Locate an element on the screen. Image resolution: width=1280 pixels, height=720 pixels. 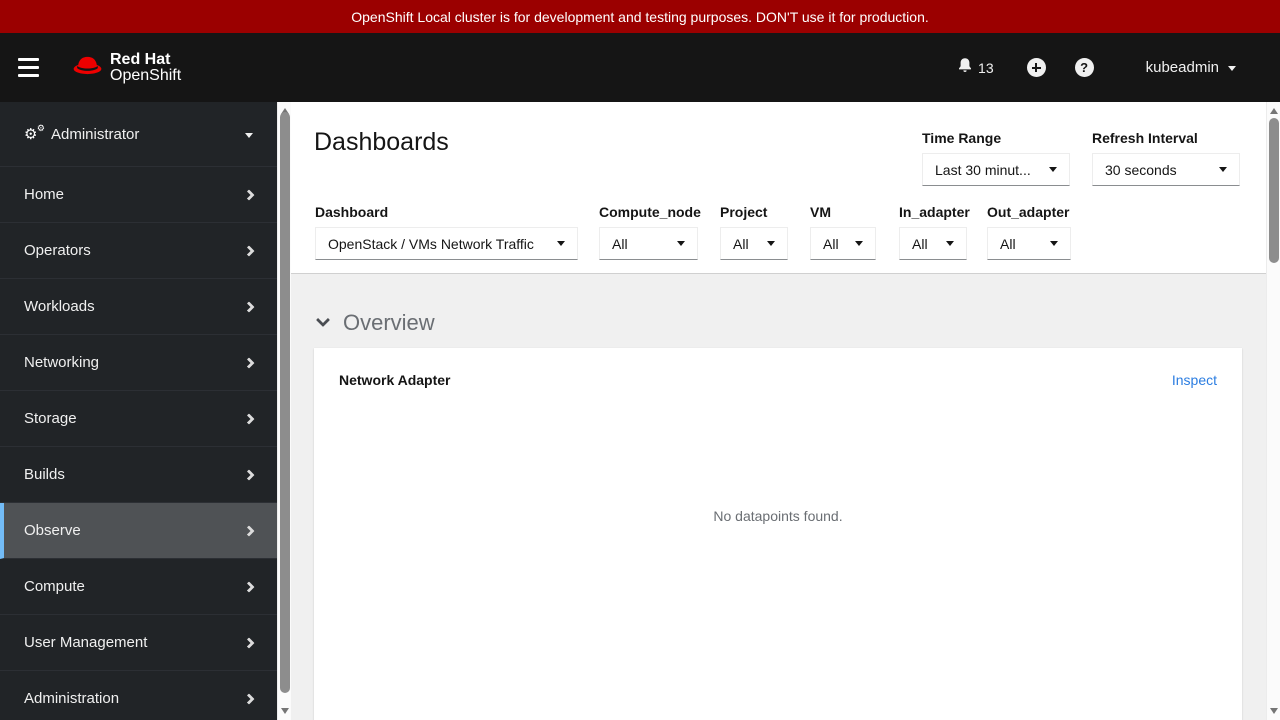
content-scrollbar-left is located at coordinates (284, 411).